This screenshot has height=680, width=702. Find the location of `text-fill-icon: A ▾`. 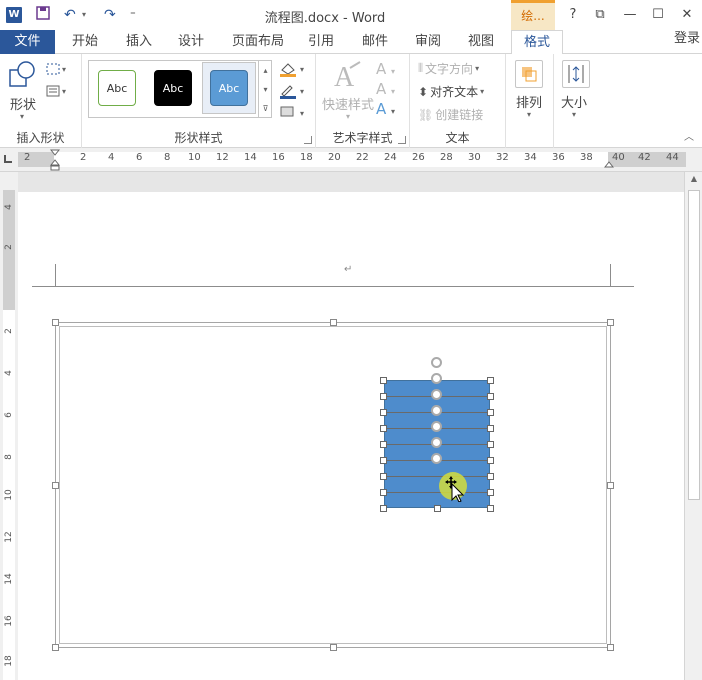

text-fill-icon: A ▾ is located at coordinates (385, 69).